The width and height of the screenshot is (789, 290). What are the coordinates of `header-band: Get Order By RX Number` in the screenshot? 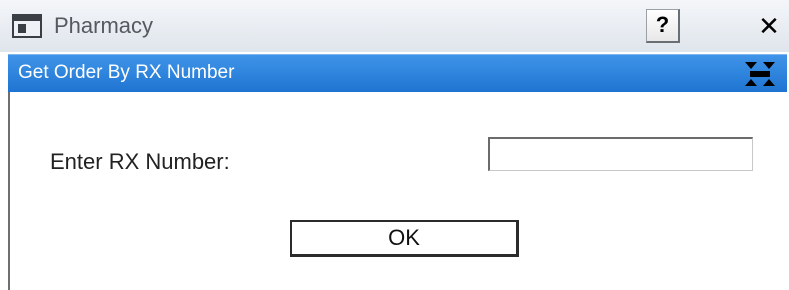 It's located at (397, 73).